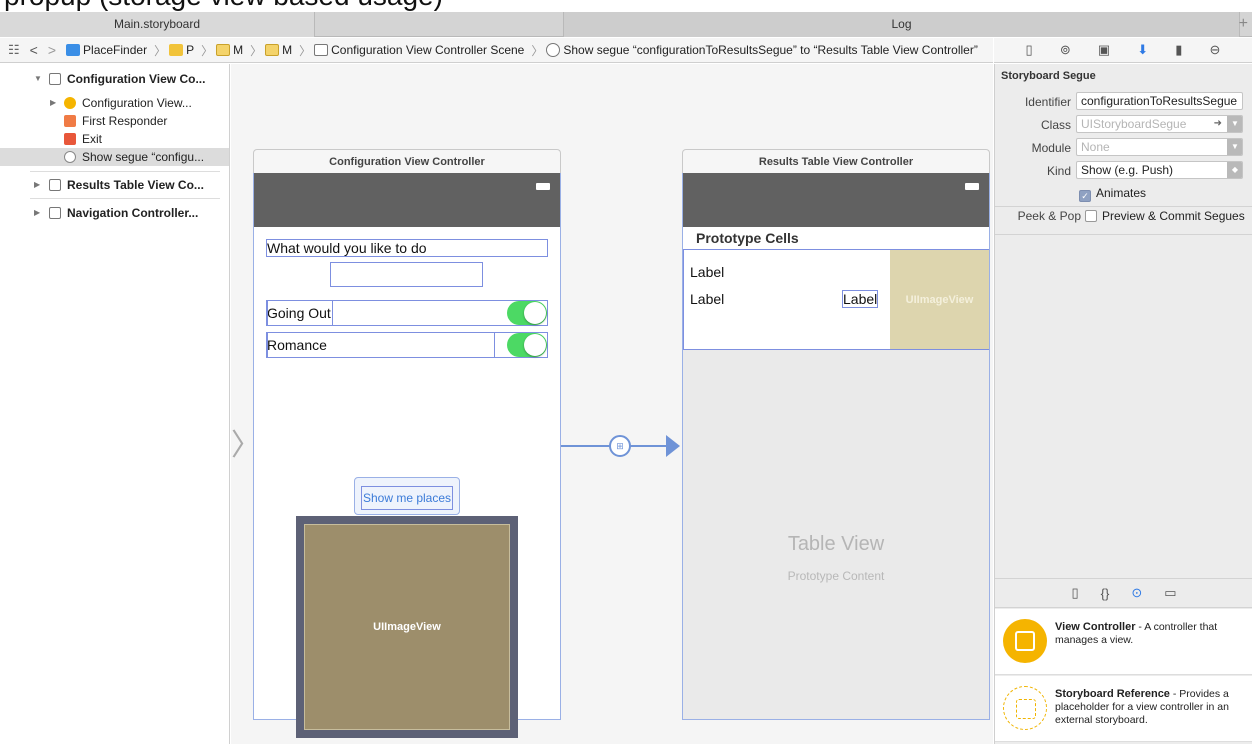 The width and height of the screenshot is (1252, 744). What do you see at coordinates (1055, 125) in the screenshot?
I see `class-label: Class` at bounding box center [1055, 125].